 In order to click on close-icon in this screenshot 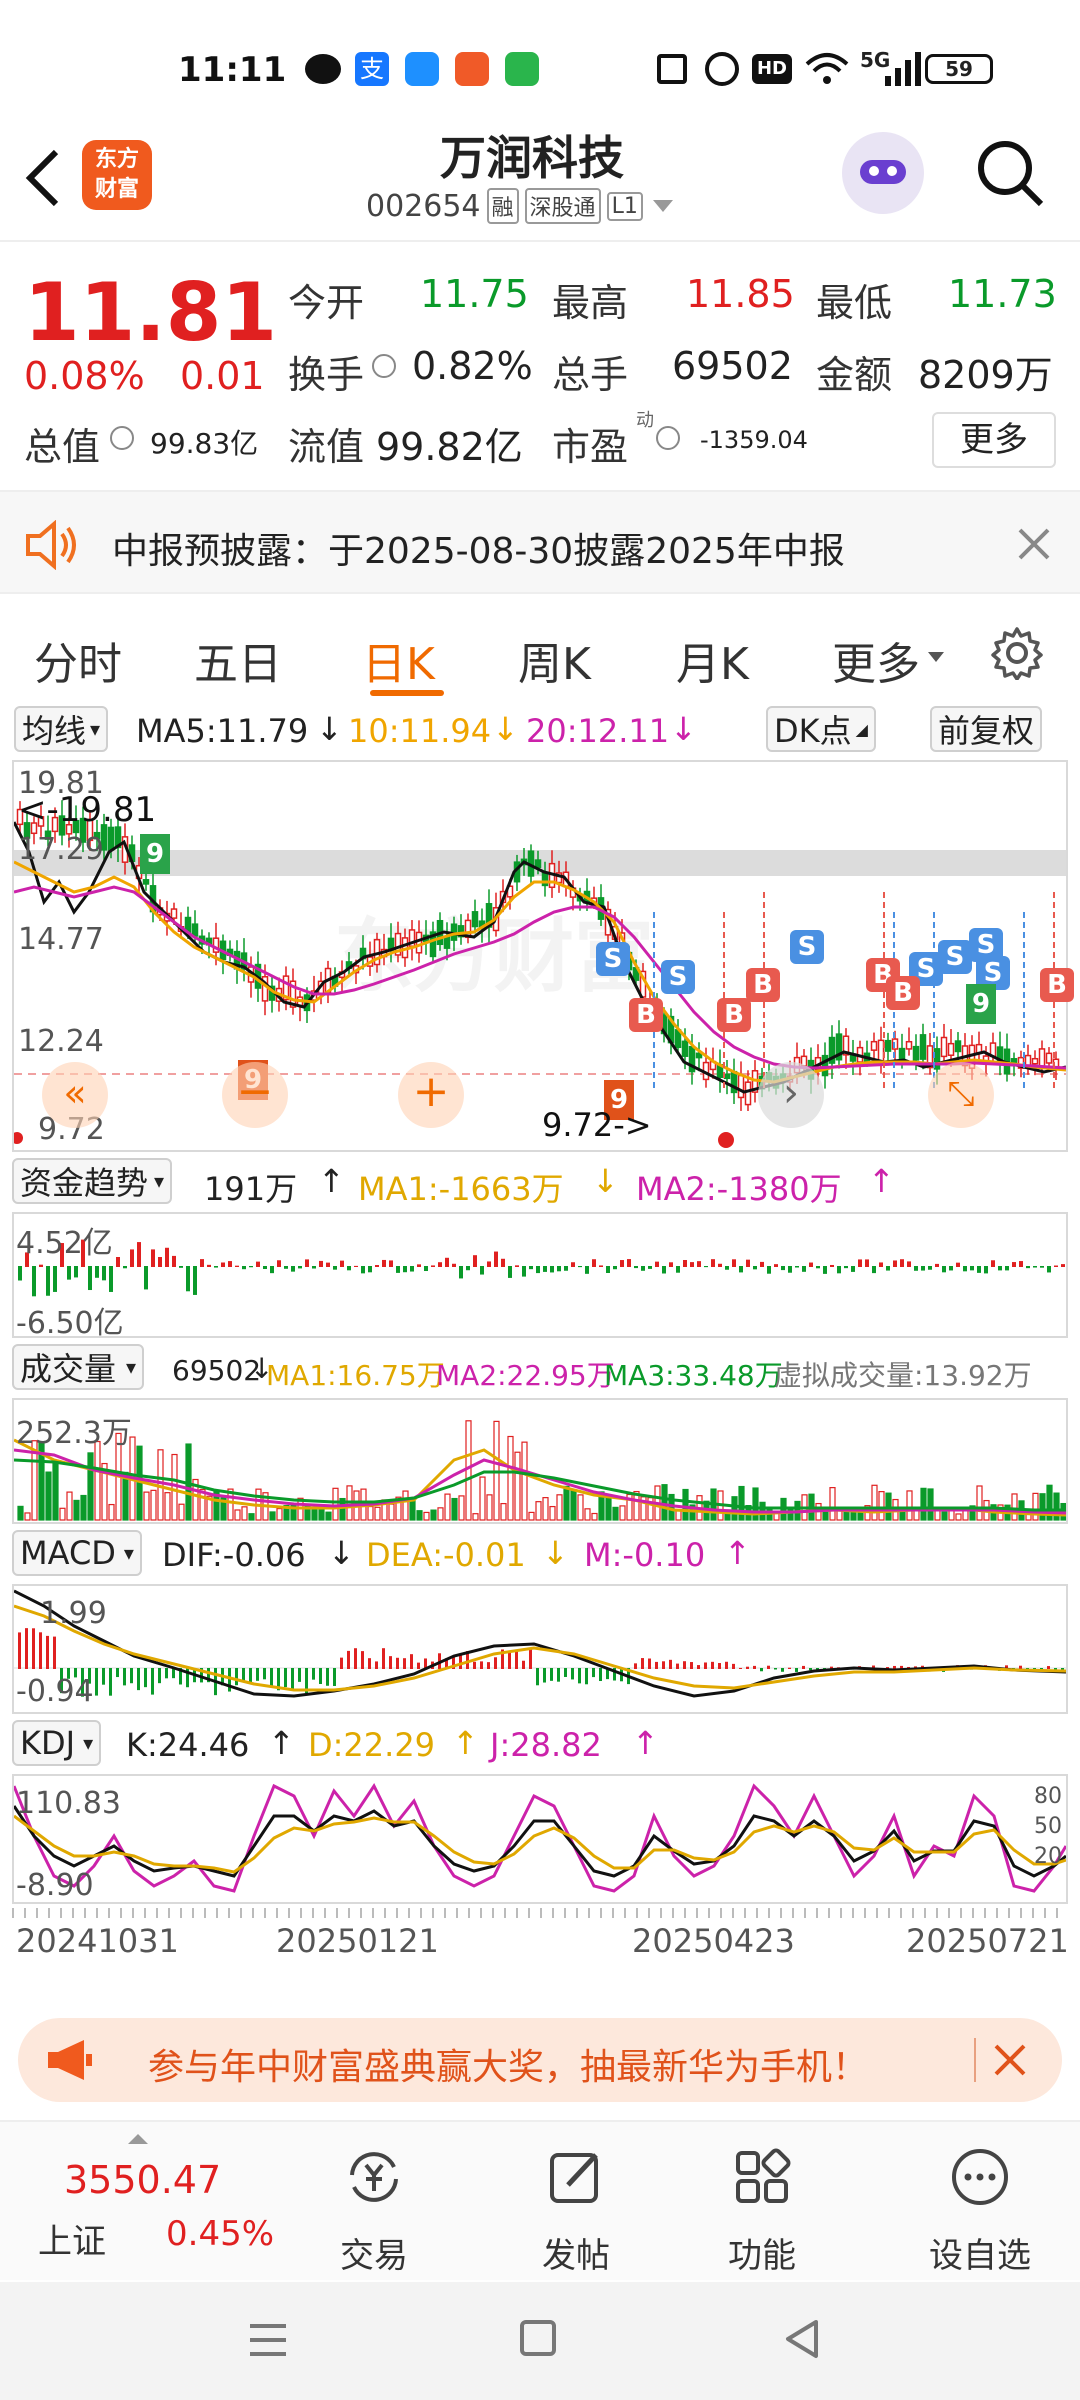, I will do `click(1034, 544)`.